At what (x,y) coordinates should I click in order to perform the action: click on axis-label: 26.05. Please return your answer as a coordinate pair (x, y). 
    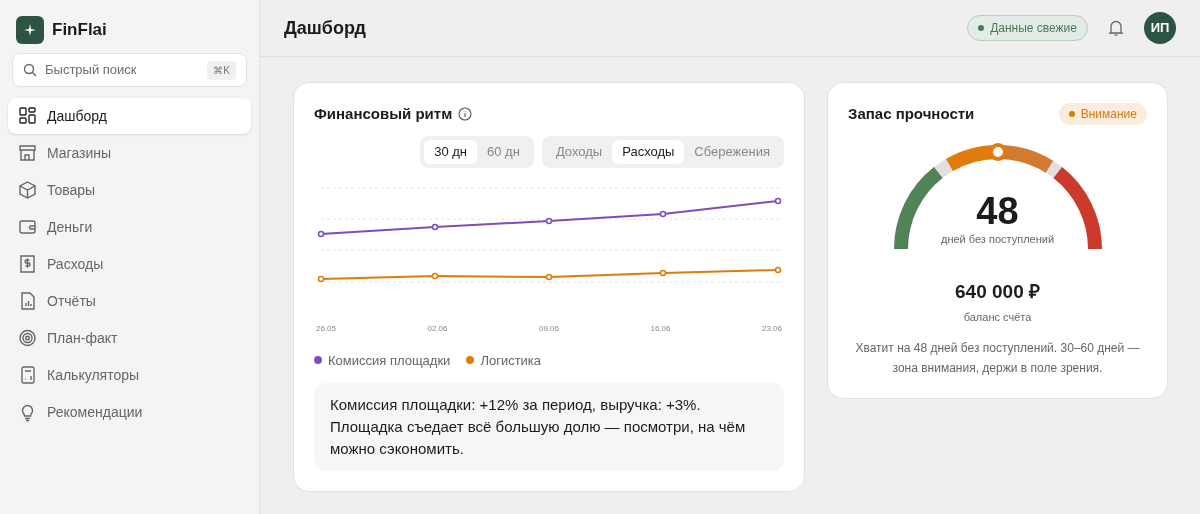
    Looking at the image, I should click on (326, 328).